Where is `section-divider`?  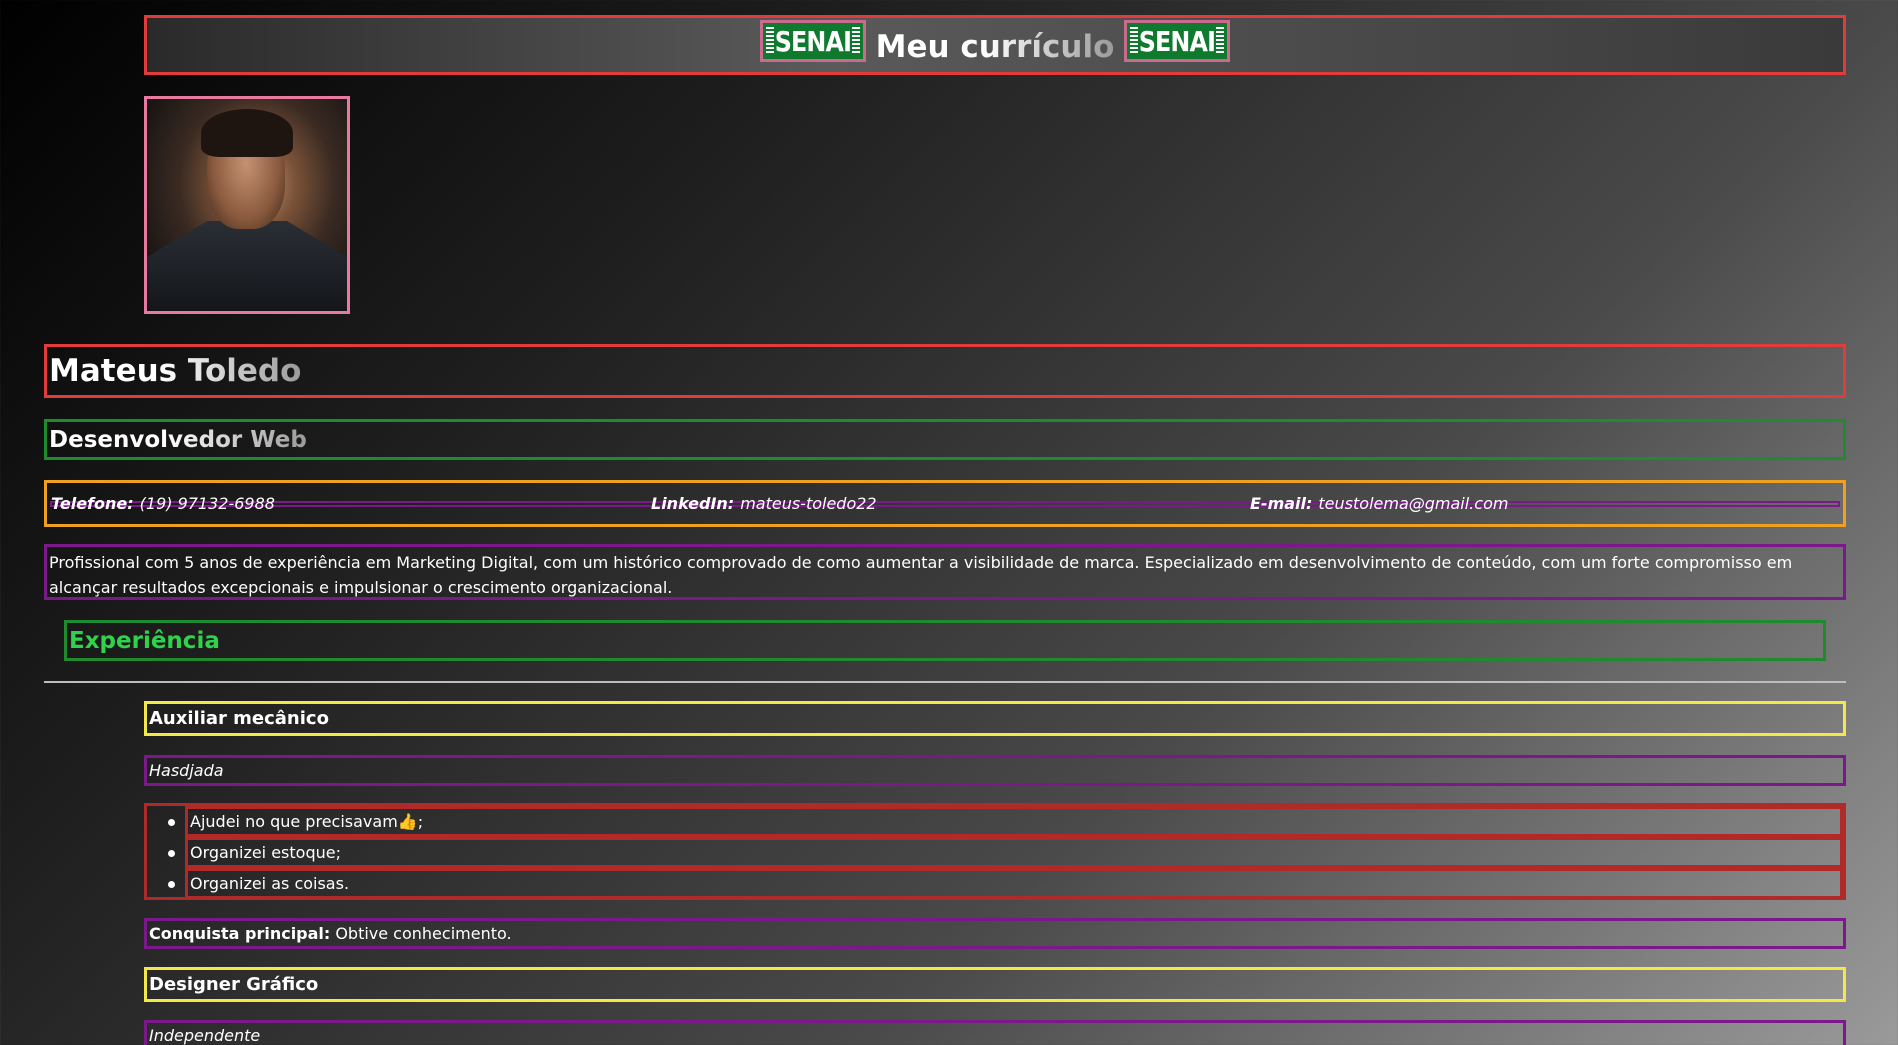 section-divider is located at coordinates (945, 682).